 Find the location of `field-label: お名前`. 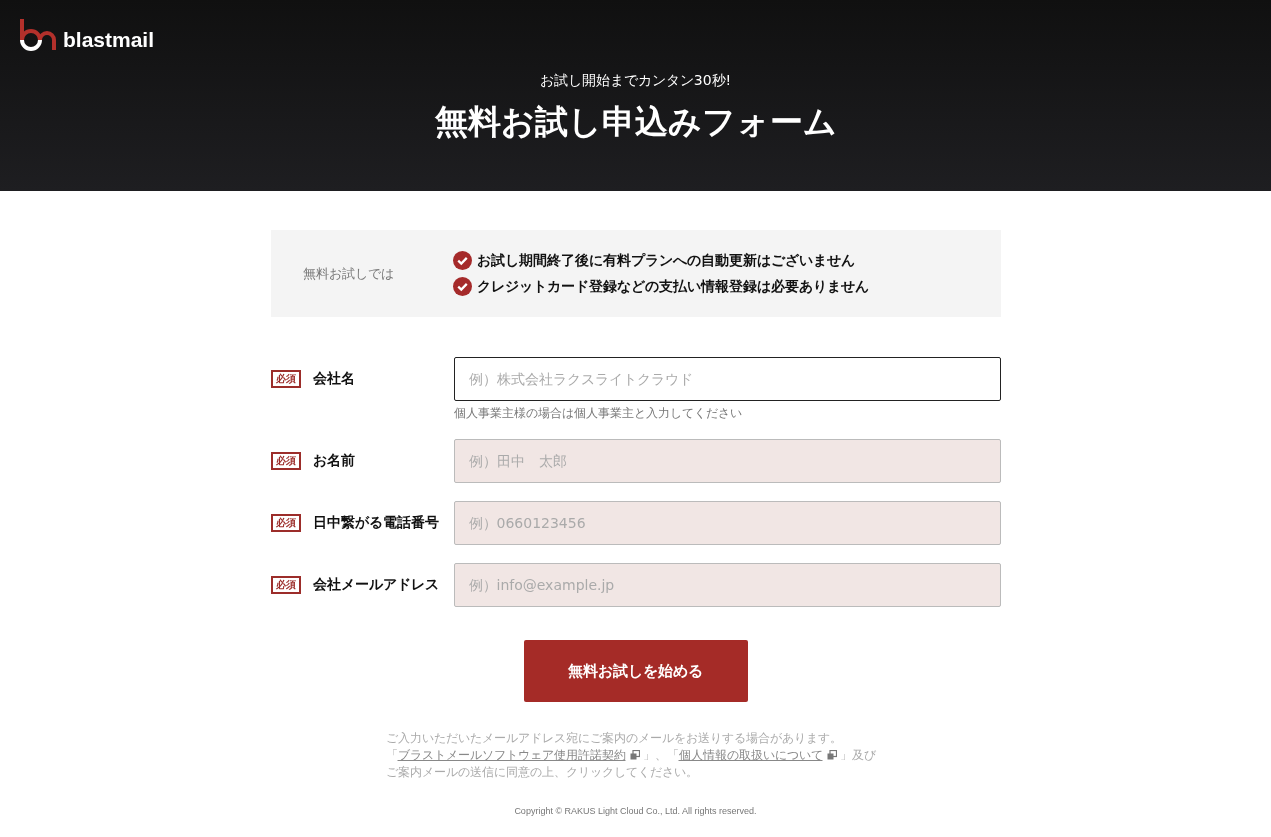

field-label: お名前 is located at coordinates (333, 461).